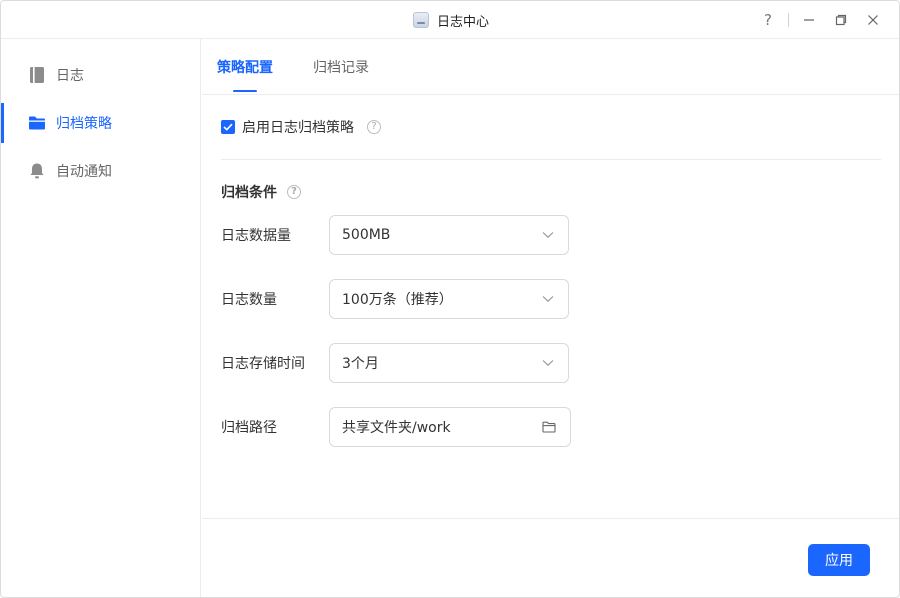 This screenshot has width=900, height=598. Describe the element at coordinates (263, 364) in the screenshot. I see `field-label: 日志存储时间` at that location.